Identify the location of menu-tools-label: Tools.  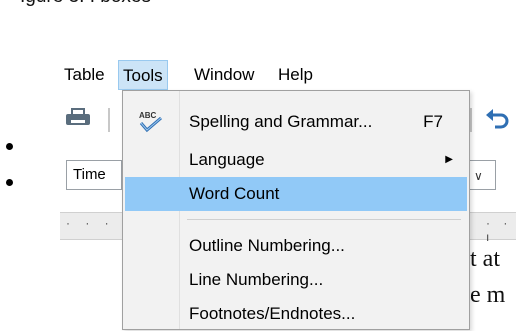
(143, 75).